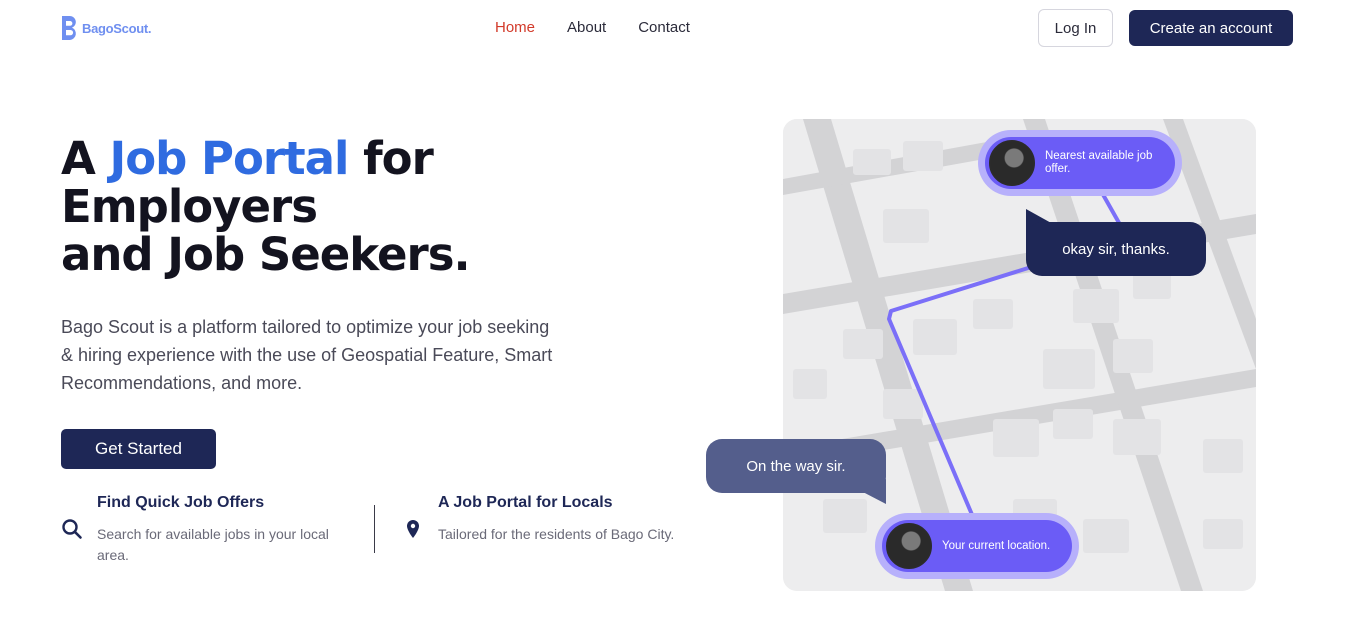 The image size is (1360, 638). I want to click on logo-icon, so click(69, 28).